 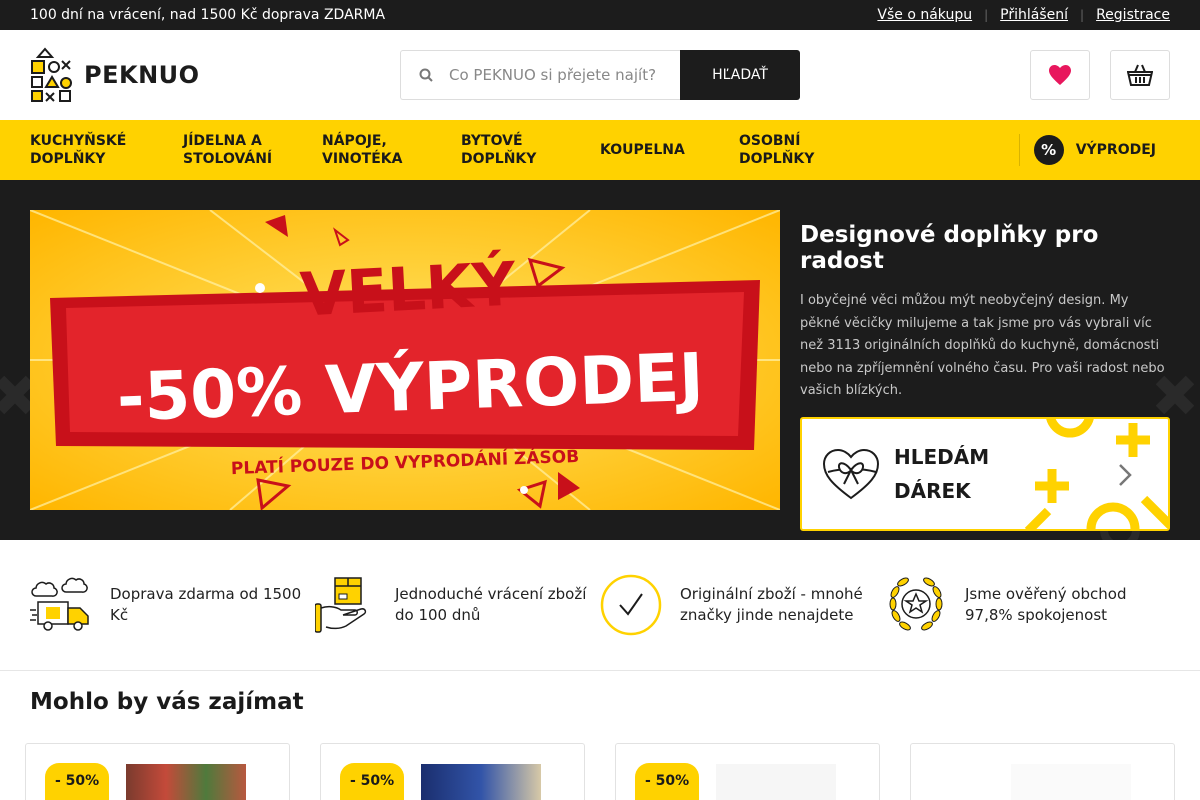 I want to click on top-links: Vše o nákupu | Přihlášení | Registrace, so click(x=1023, y=15).